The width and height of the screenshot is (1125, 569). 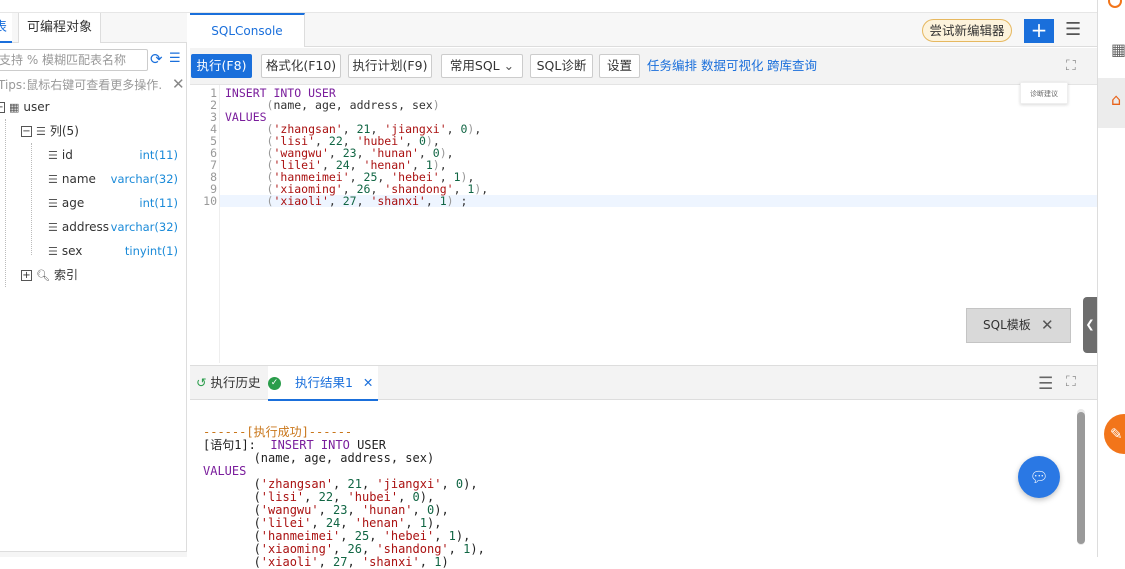 What do you see at coordinates (177, 59) in the screenshot?
I see `collapse-all-icon: ☰` at bounding box center [177, 59].